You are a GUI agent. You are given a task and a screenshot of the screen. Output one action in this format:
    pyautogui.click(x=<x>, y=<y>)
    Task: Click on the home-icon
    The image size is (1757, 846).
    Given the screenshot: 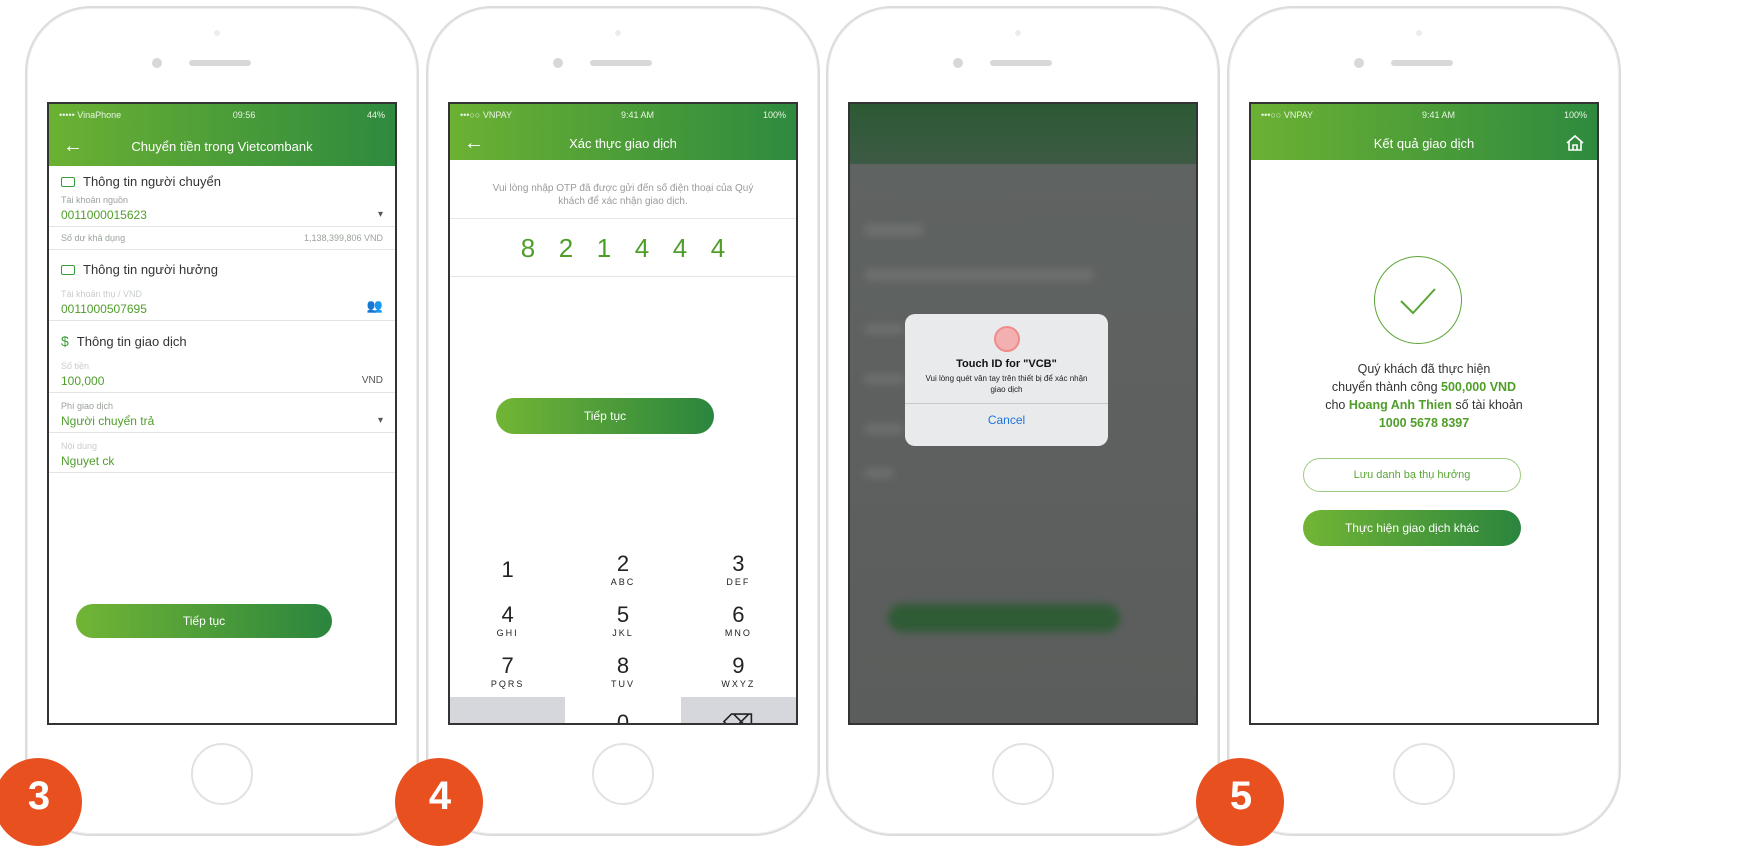 What is the action you would take?
    pyautogui.click(x=1575, y=144)
    